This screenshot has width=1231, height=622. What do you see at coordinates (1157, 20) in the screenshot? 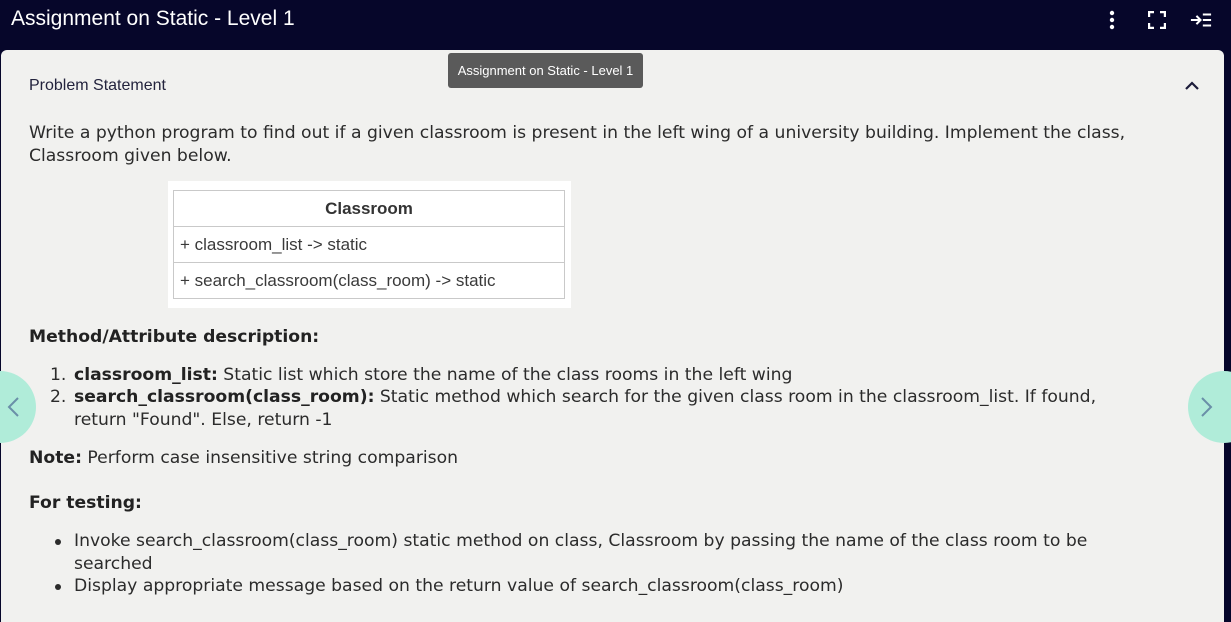
I see `fullscreen-icon` at bounding box center [1157, 20].